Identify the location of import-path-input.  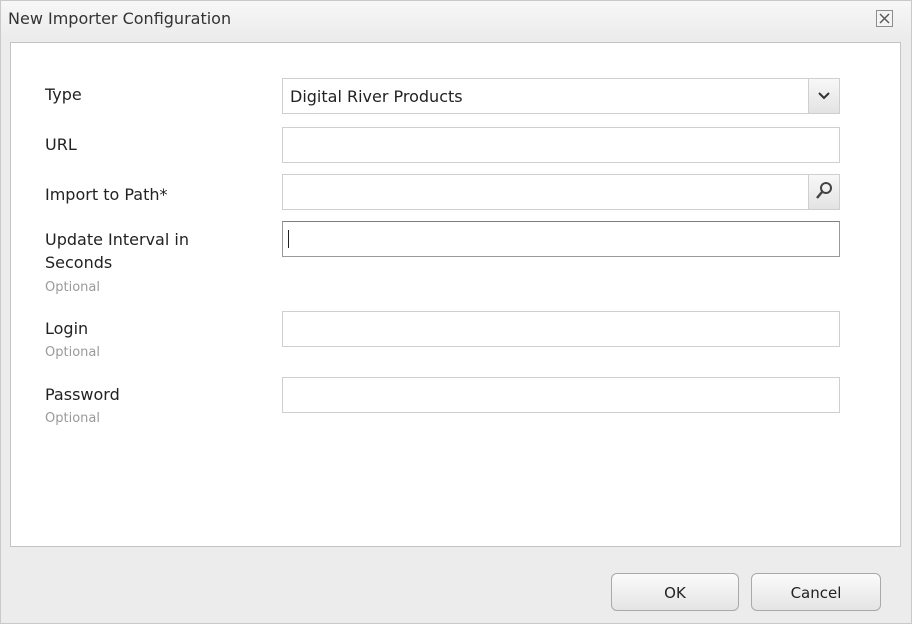
(546, 192).